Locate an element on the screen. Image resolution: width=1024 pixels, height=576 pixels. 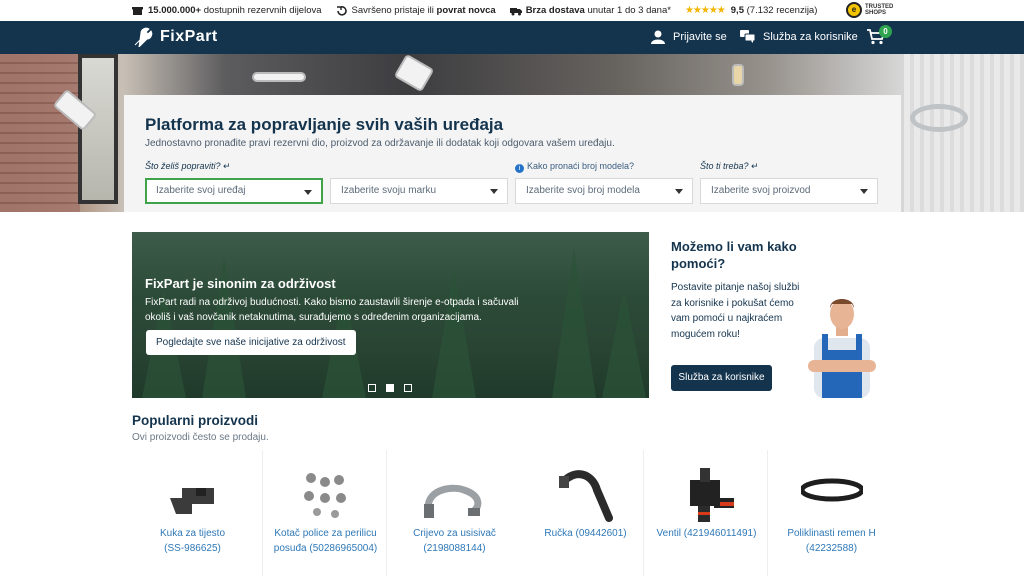
truck-icon is located at coordinates (515, 11).